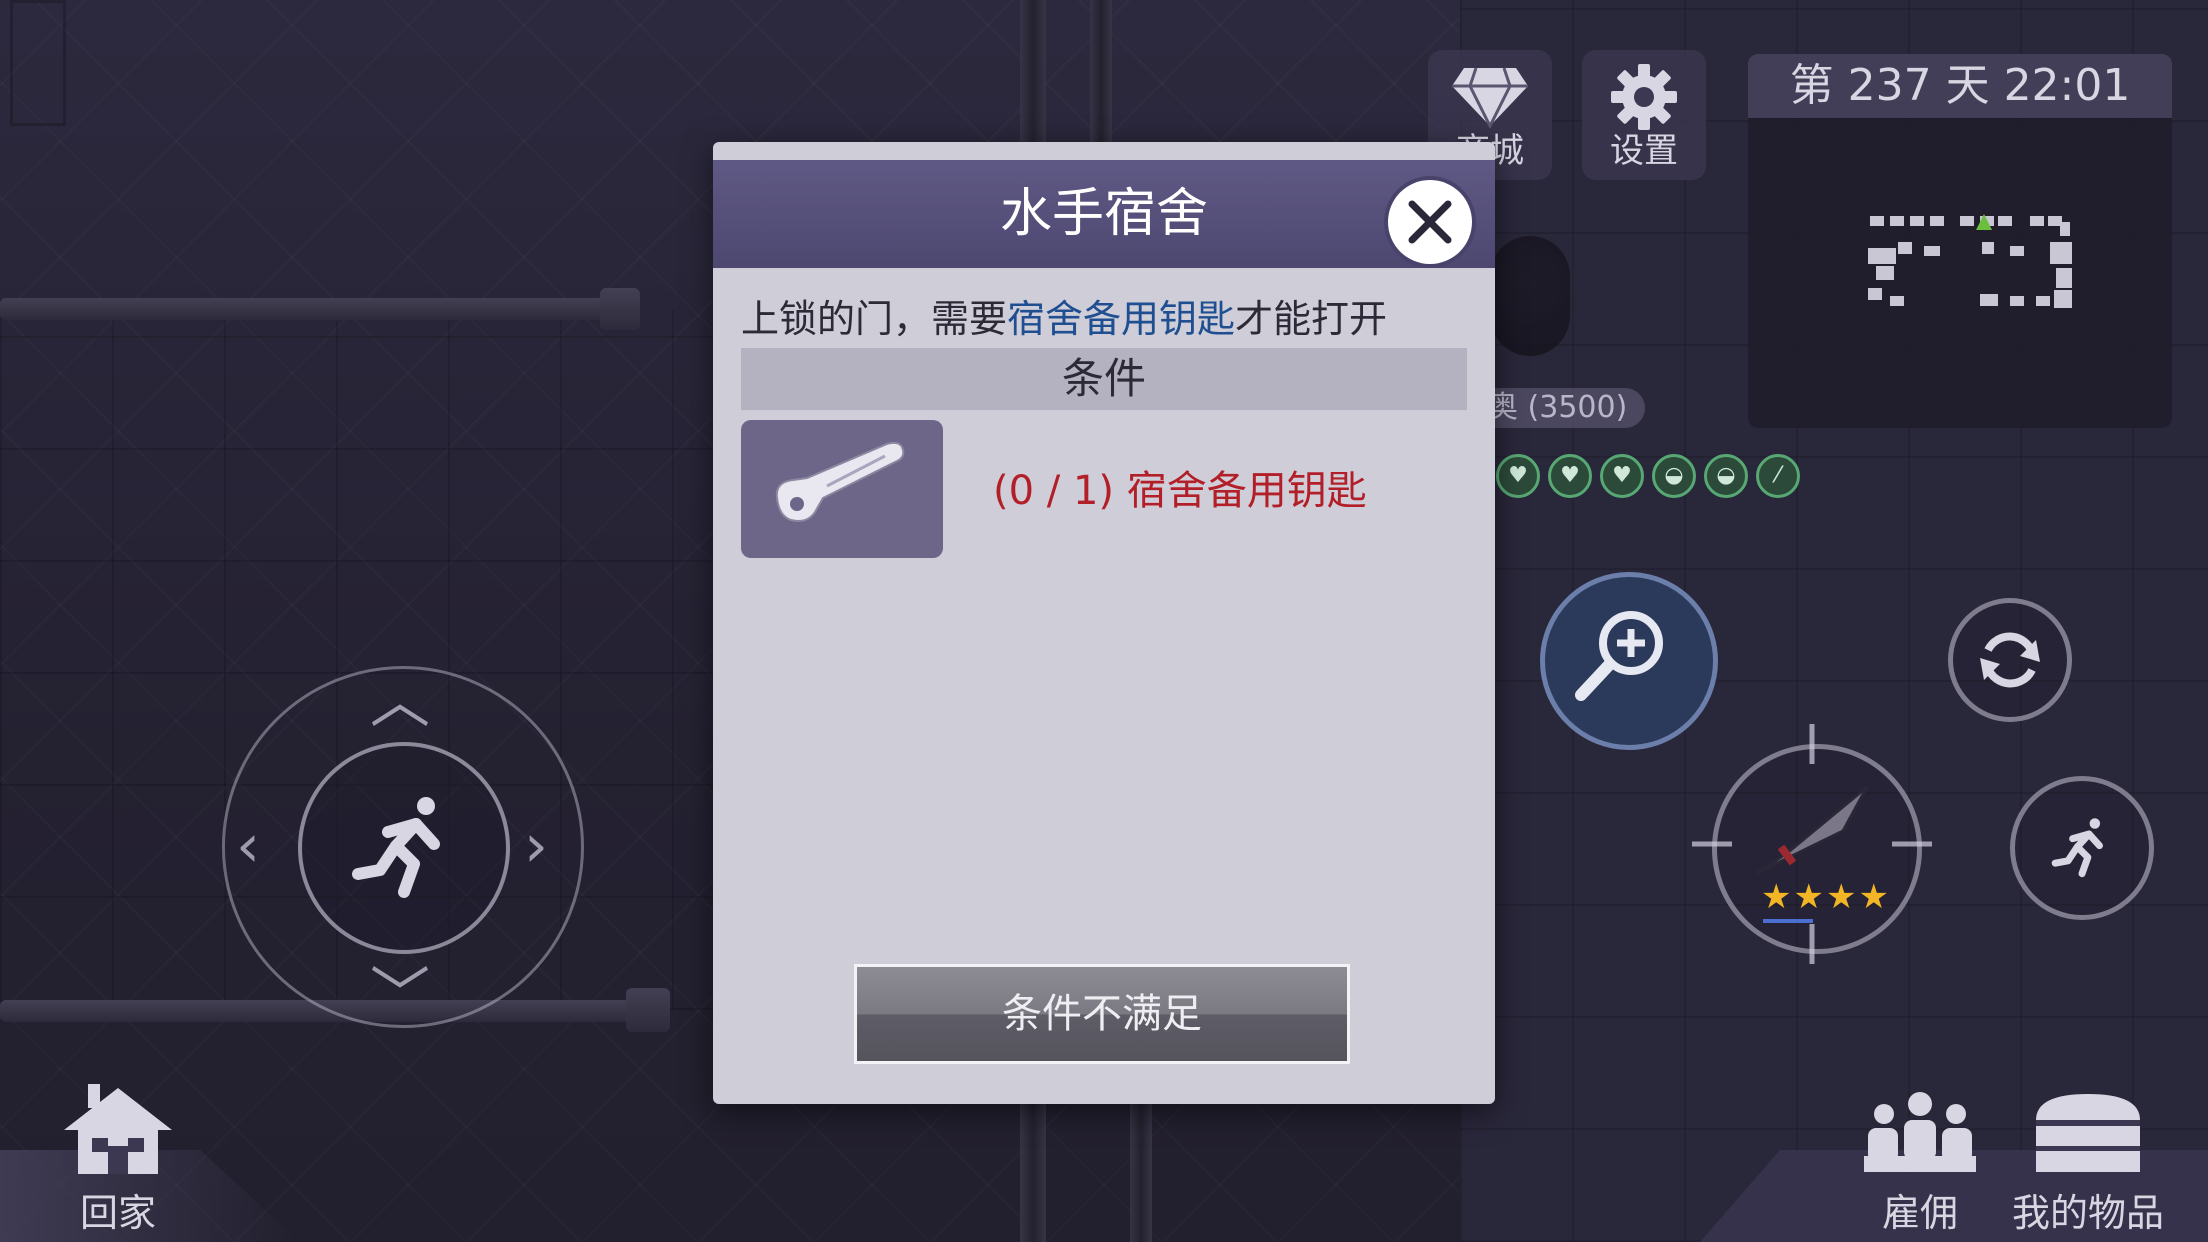  I want to click on desc-key-highlight: 宿舍备用钥匙, so click(1121, 319).